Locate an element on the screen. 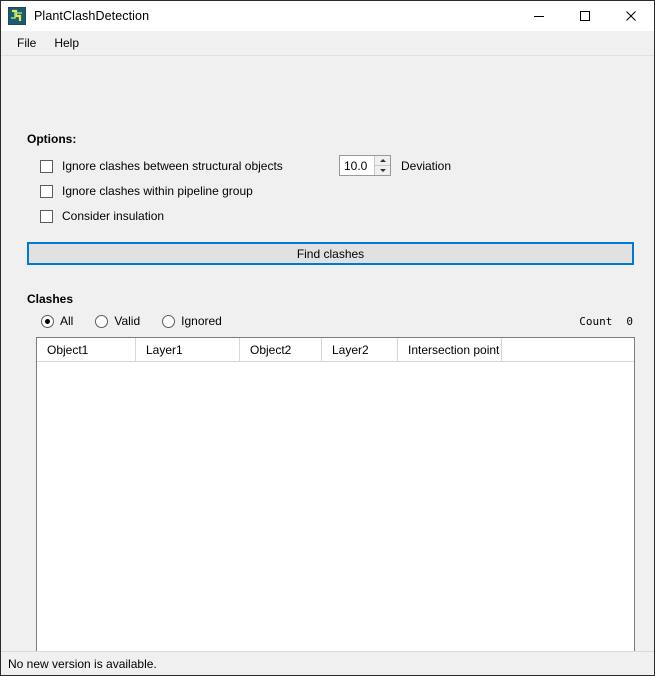  maximize-icon is located at coordinates (585, 16).